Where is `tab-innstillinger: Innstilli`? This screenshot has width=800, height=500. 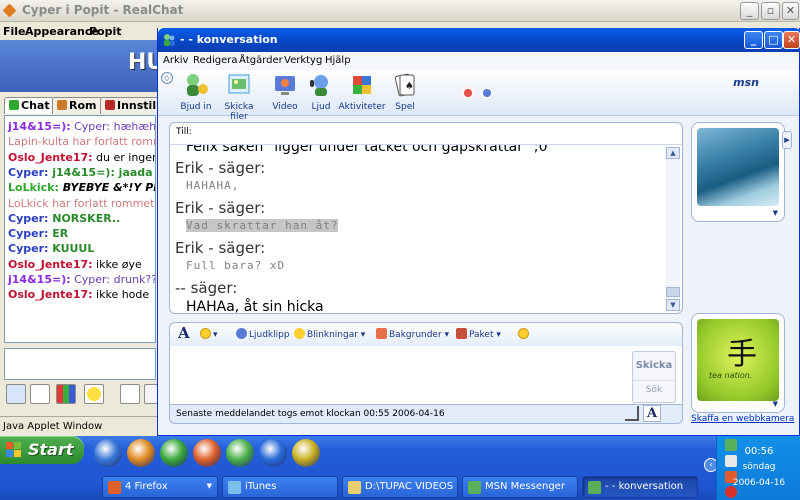
tab-innstillinger: Innstilli is located at coordinates (130, 105).